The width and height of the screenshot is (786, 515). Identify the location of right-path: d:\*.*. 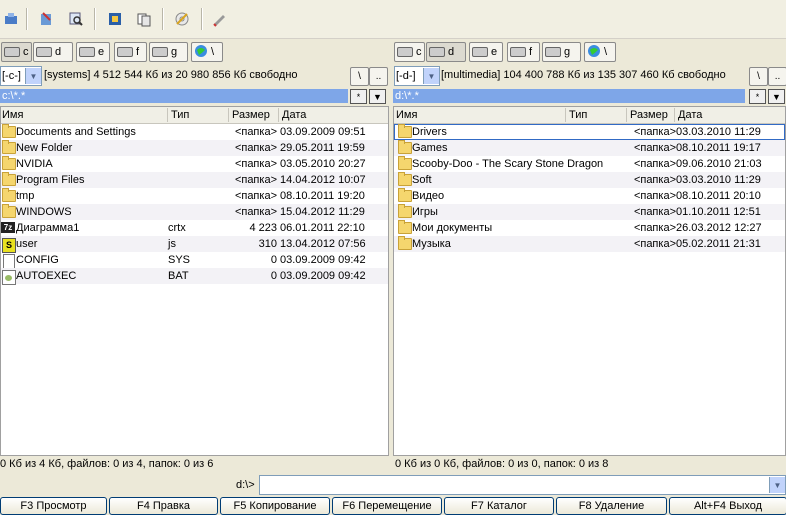
(569, 96).